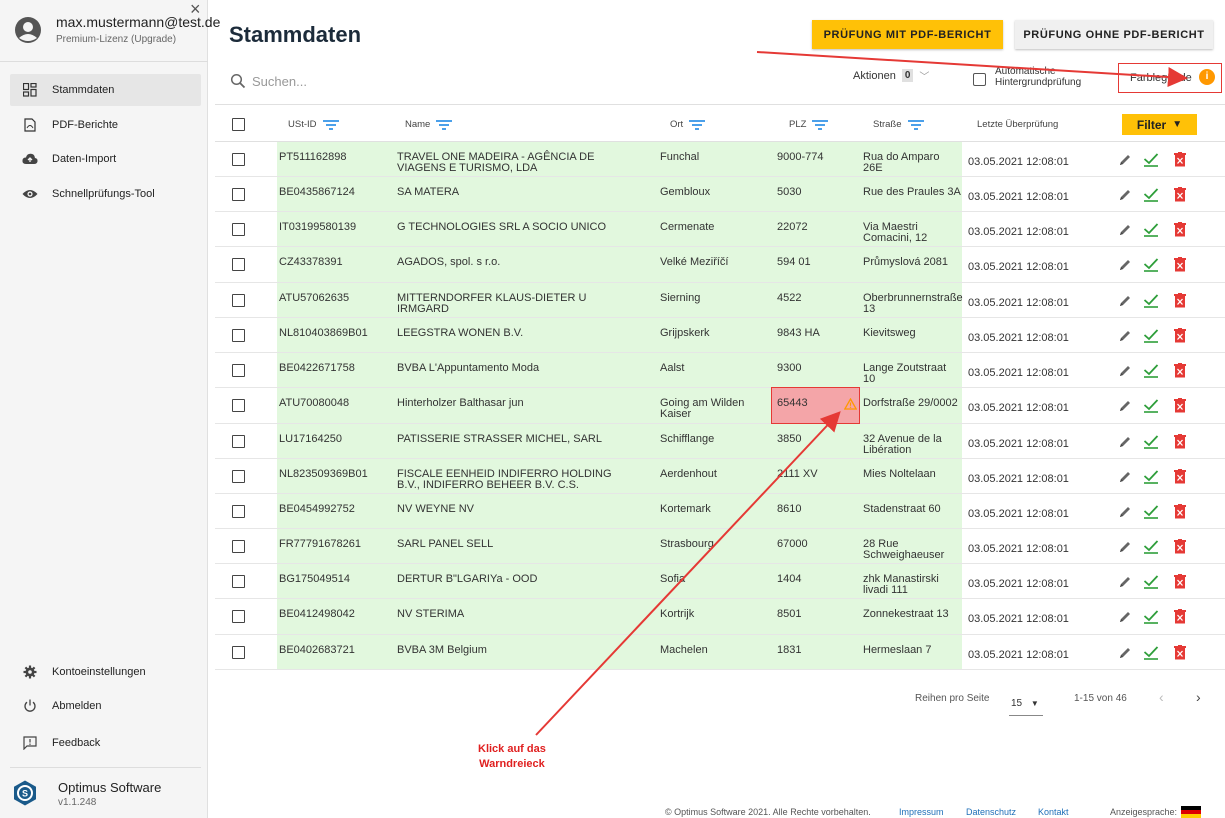  What do you see at coordinates (891, 75) in the screenshot?
I see `actions-dropdown: Aktionen 0 ﹀` at bounding box center [891, 75].